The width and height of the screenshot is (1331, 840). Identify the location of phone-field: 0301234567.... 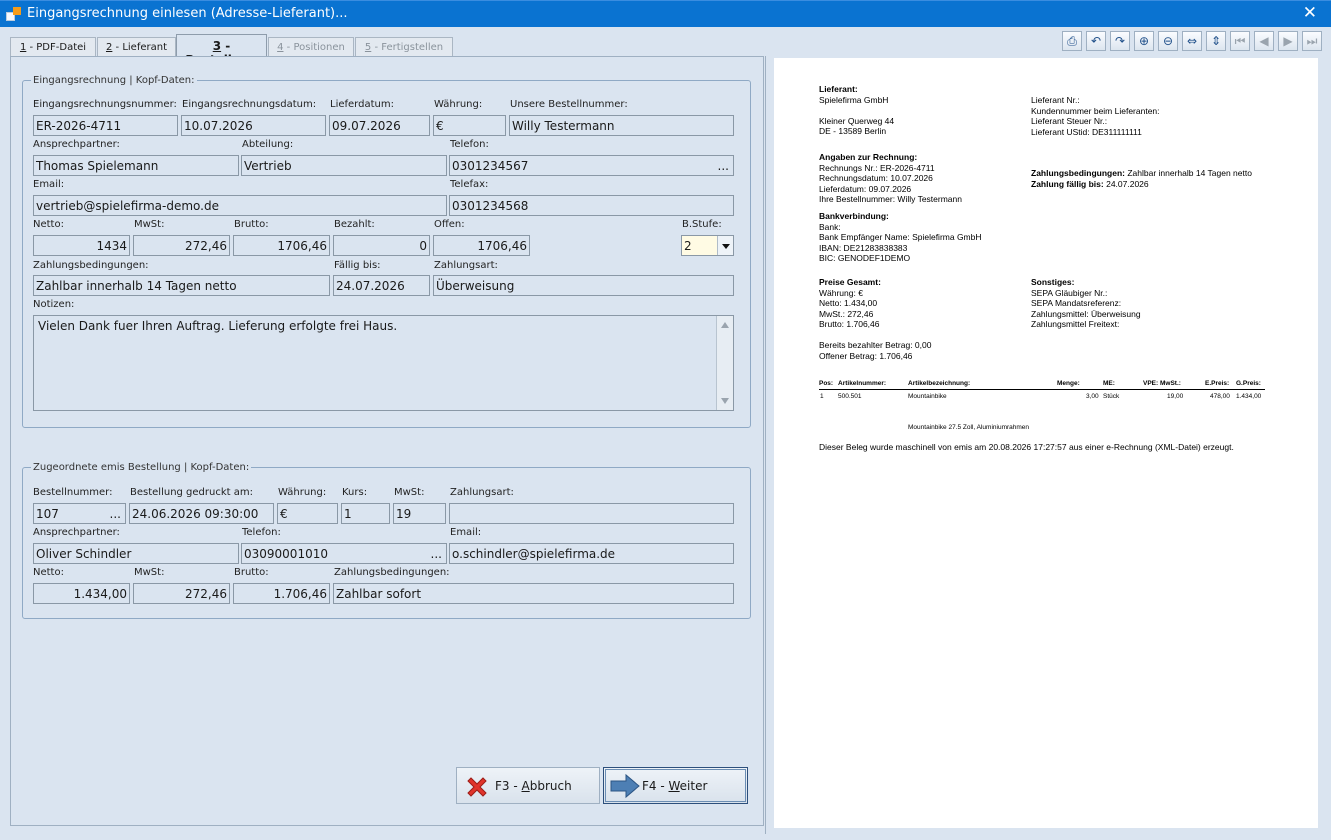
(591, 165).